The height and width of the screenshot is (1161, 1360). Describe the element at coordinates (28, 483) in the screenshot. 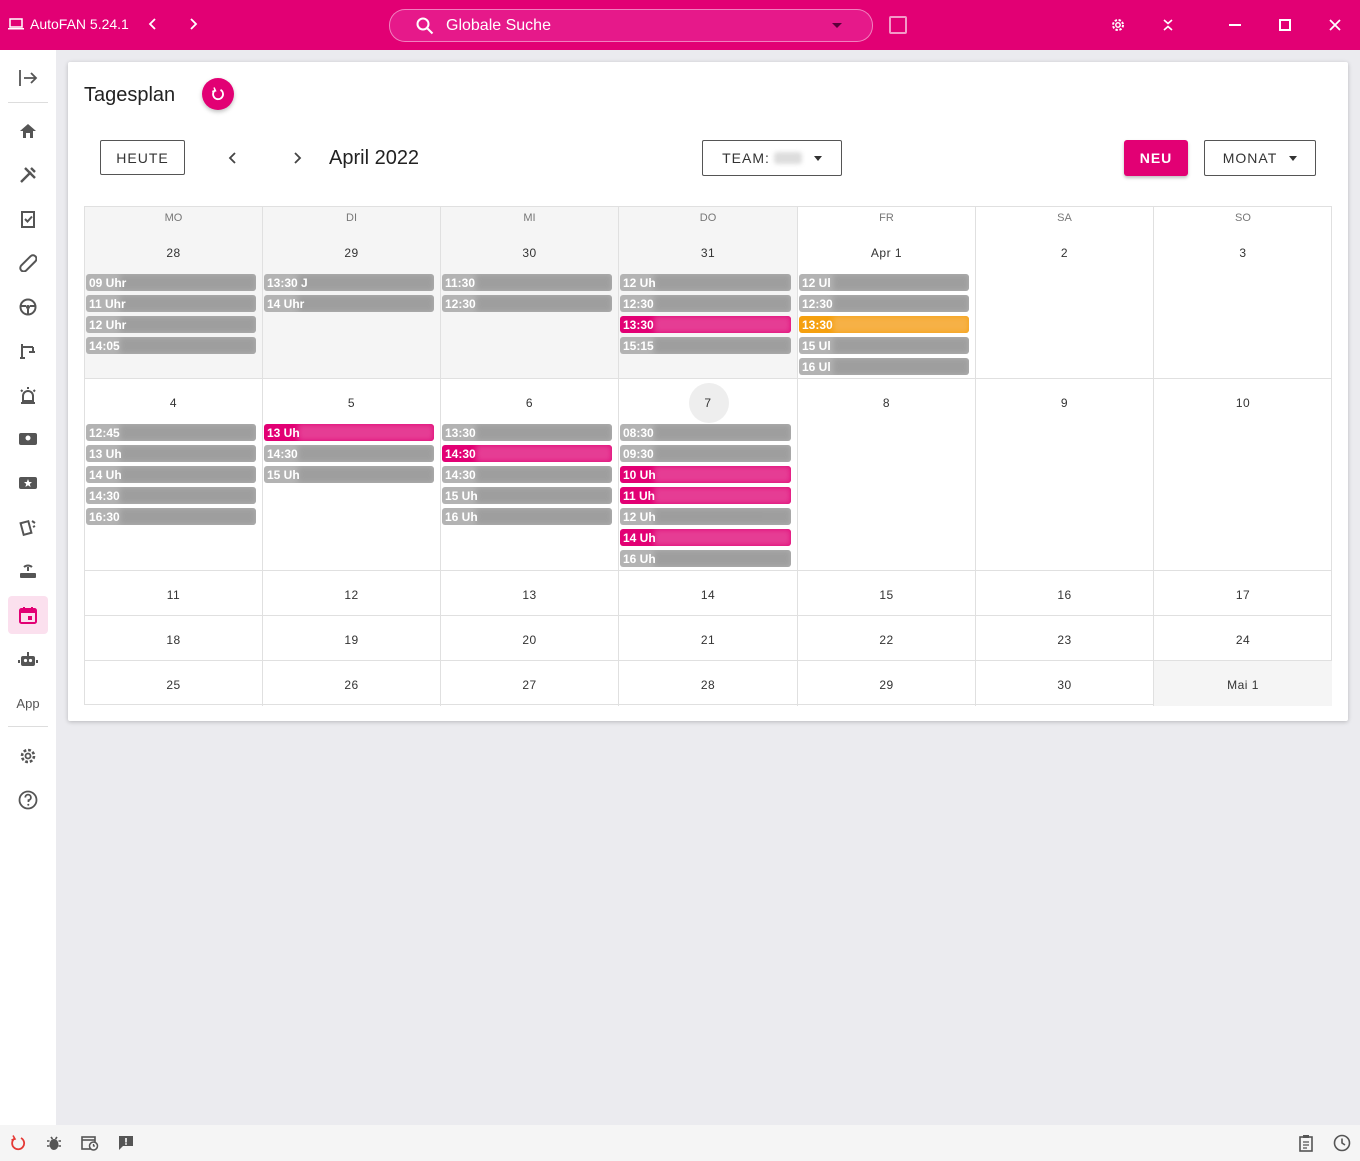

I see `sidebar-item-rating` at that location.